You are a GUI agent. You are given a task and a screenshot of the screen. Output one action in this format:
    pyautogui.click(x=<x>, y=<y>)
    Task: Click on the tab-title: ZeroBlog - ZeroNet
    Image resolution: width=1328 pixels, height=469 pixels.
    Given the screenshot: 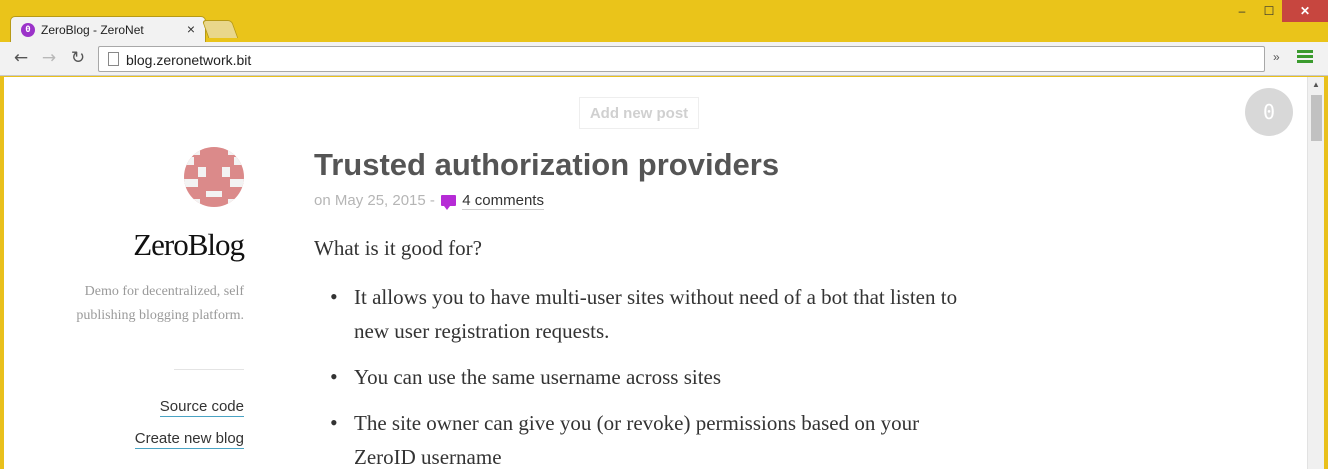 What is the action you would take?
    pyautogui.click(x=92, y=30)
    